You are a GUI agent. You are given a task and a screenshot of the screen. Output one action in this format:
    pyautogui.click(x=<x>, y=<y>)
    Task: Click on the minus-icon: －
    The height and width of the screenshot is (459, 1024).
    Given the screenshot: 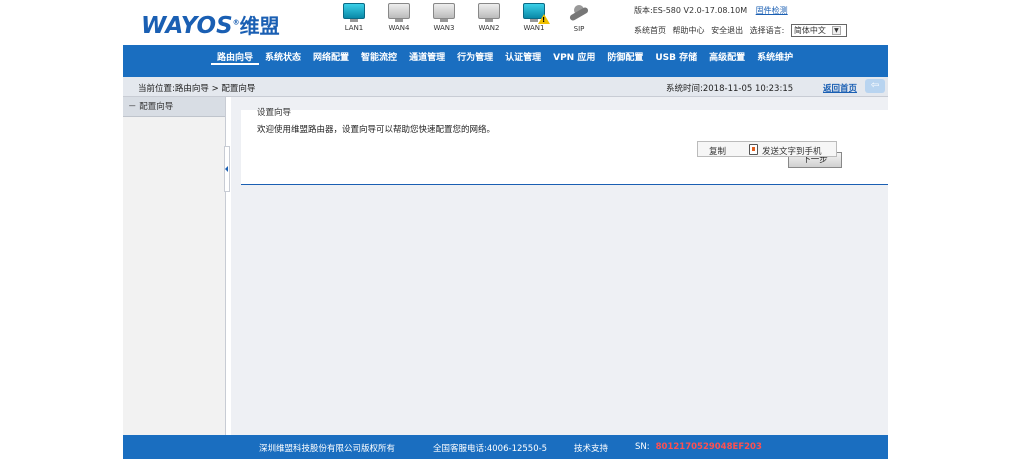 What is the action you would take?
    pyautogui.click(x=134, y=107)
    